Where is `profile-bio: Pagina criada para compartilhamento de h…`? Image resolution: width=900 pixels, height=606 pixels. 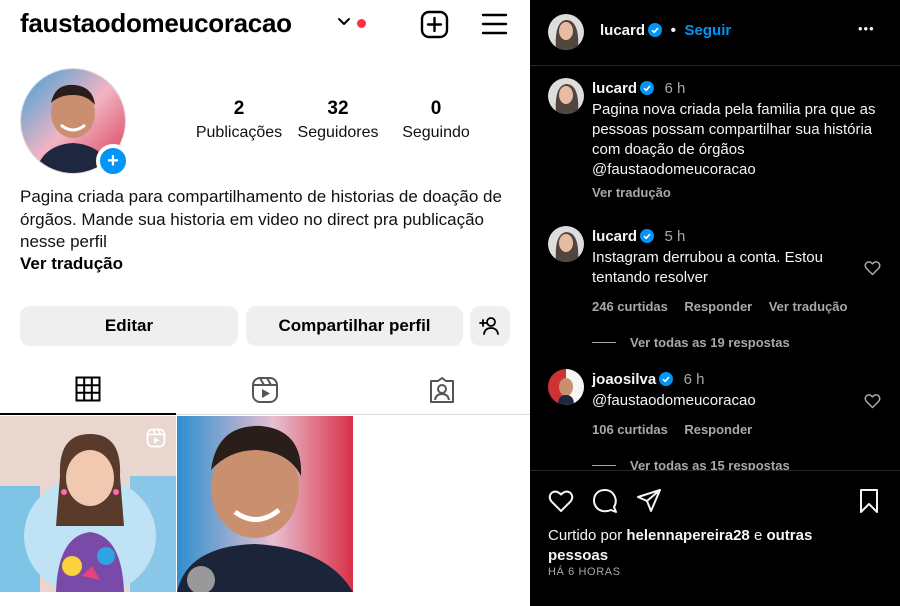 profile-bio: Pagina criada para compartilhamento de h… is located at coordinates (261, 219).